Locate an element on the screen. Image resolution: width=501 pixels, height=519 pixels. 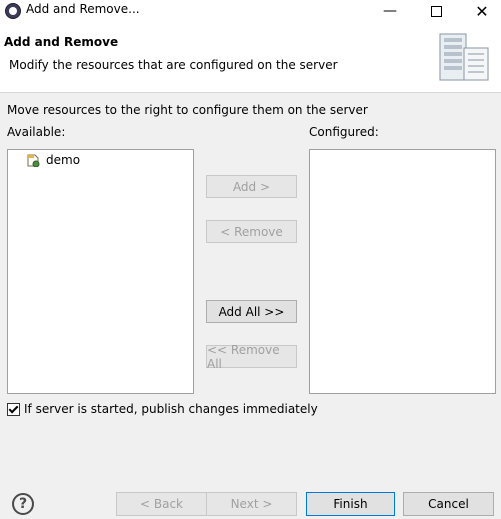
list-item: demo is located at coordinates (53, 160).